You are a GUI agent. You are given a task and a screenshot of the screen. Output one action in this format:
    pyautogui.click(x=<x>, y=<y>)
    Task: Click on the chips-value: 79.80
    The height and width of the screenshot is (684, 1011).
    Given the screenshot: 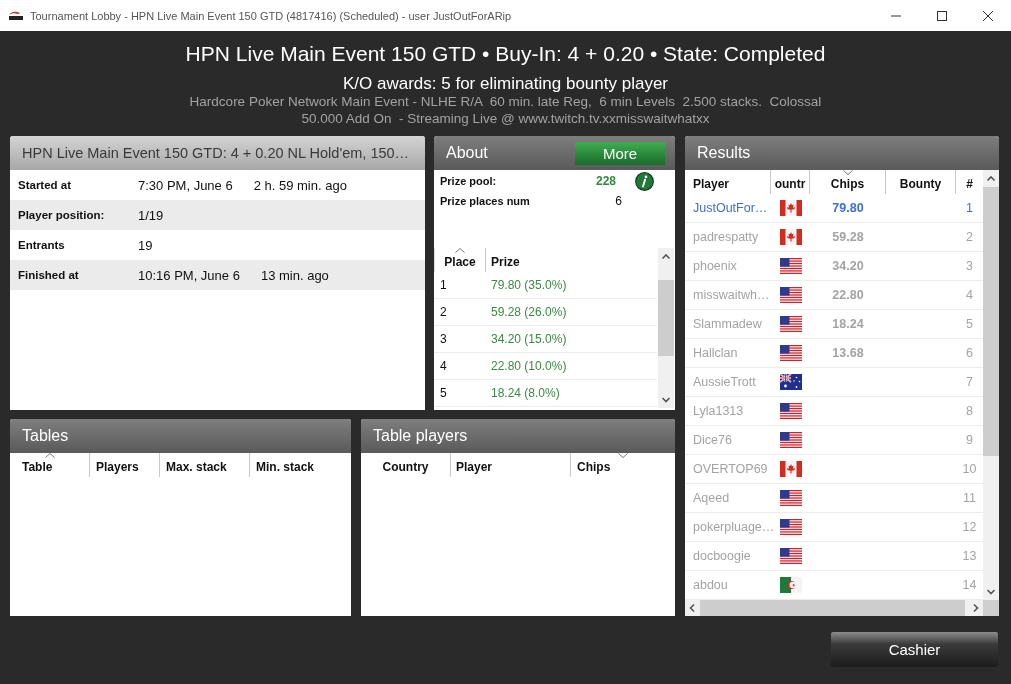 What is the action you would take?
    pyautogui.click(x=848, y=208)
    